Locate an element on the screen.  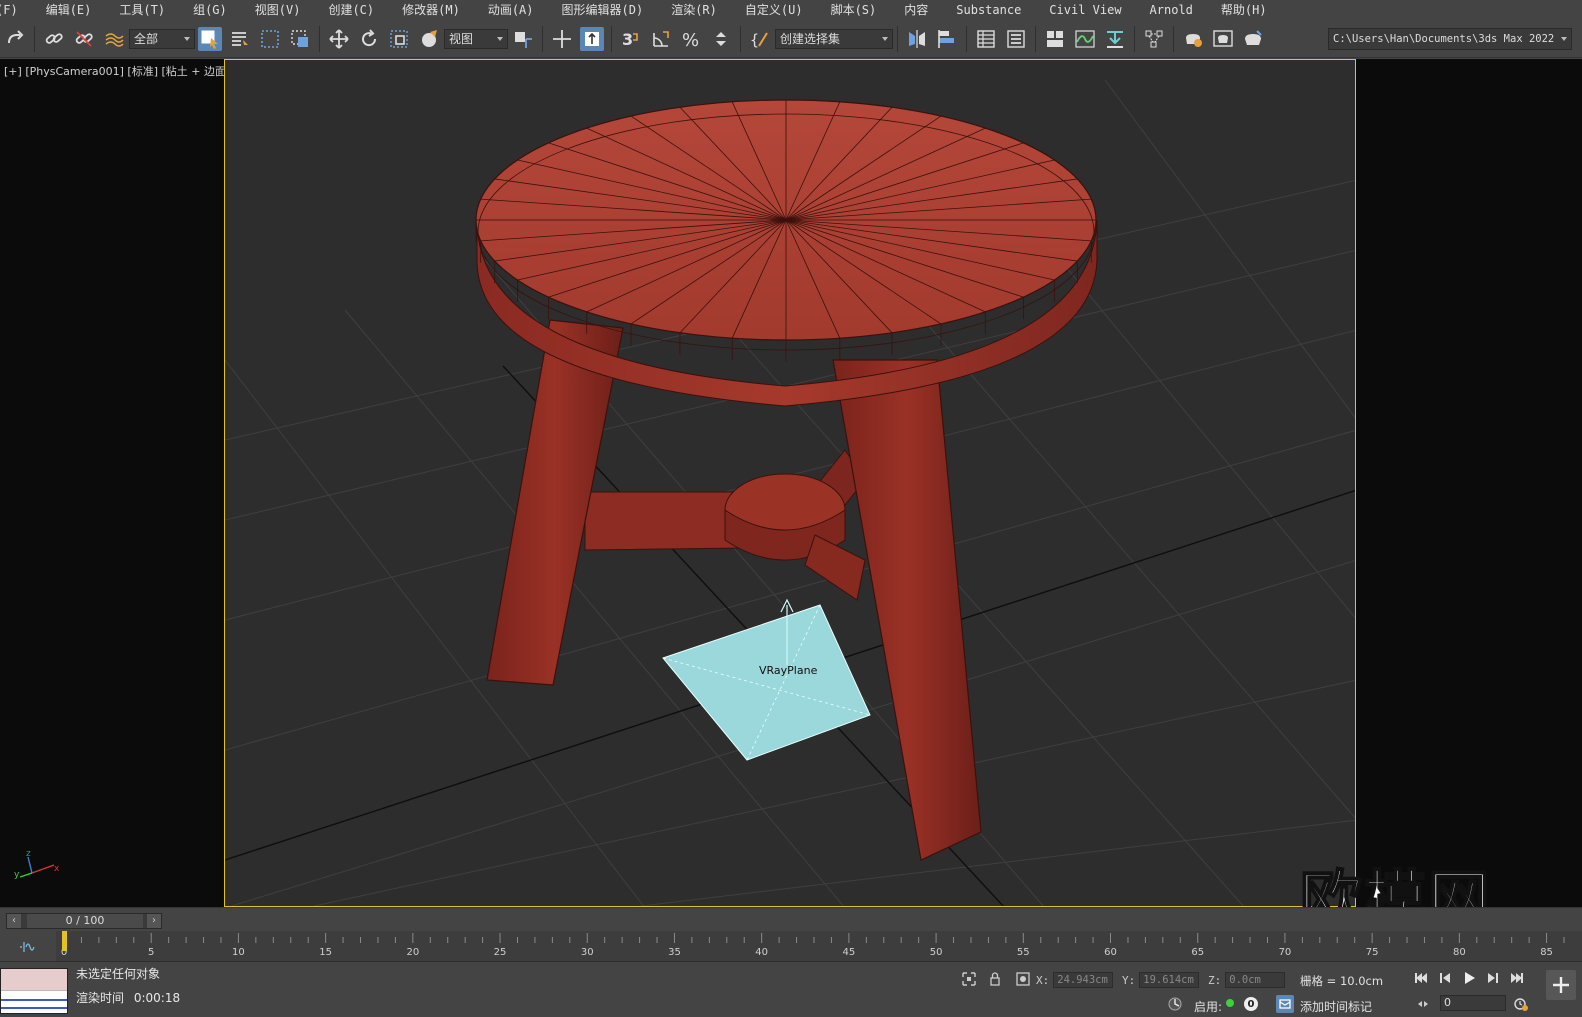
time-slider-track: ‹ 0 / 100 › is located at coordinates (84, 921).